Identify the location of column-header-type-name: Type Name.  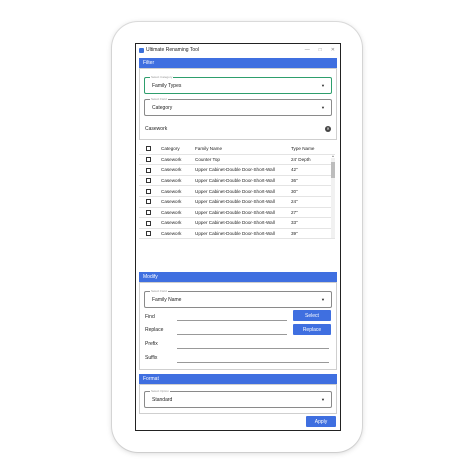
(313, 149).